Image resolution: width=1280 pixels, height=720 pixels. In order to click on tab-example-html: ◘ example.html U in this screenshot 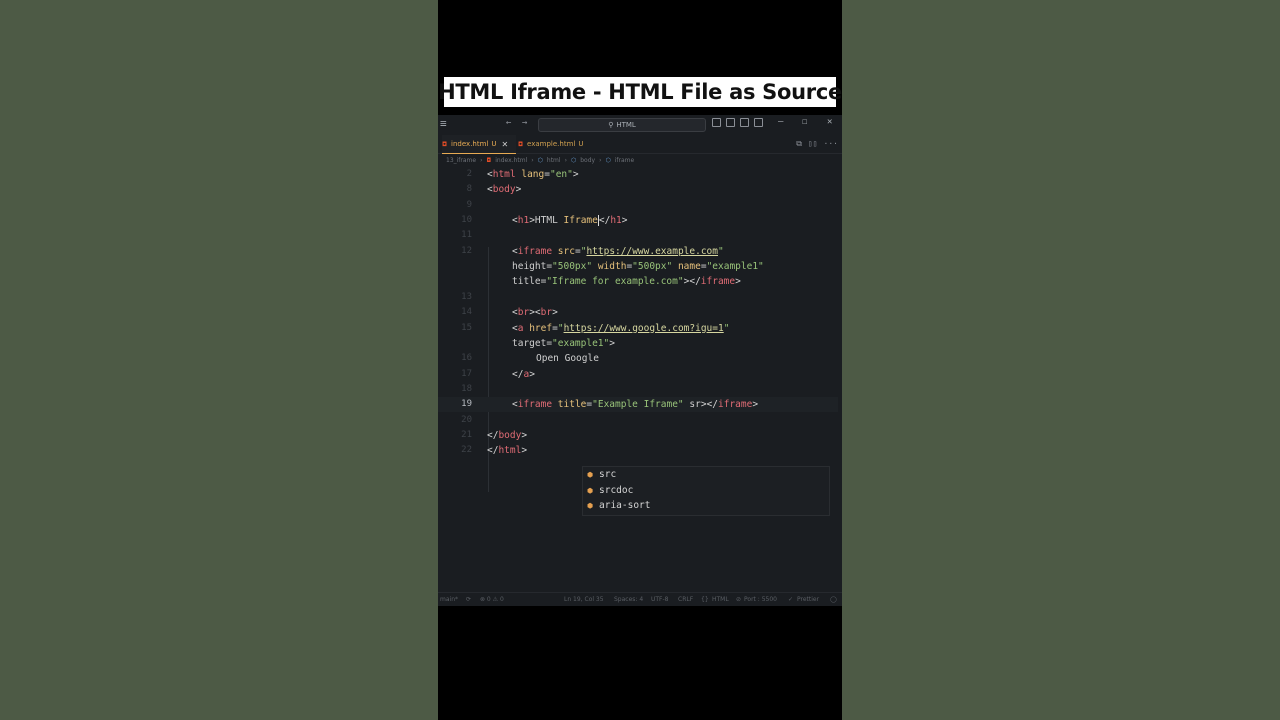, I will do `click(558, 144)`.